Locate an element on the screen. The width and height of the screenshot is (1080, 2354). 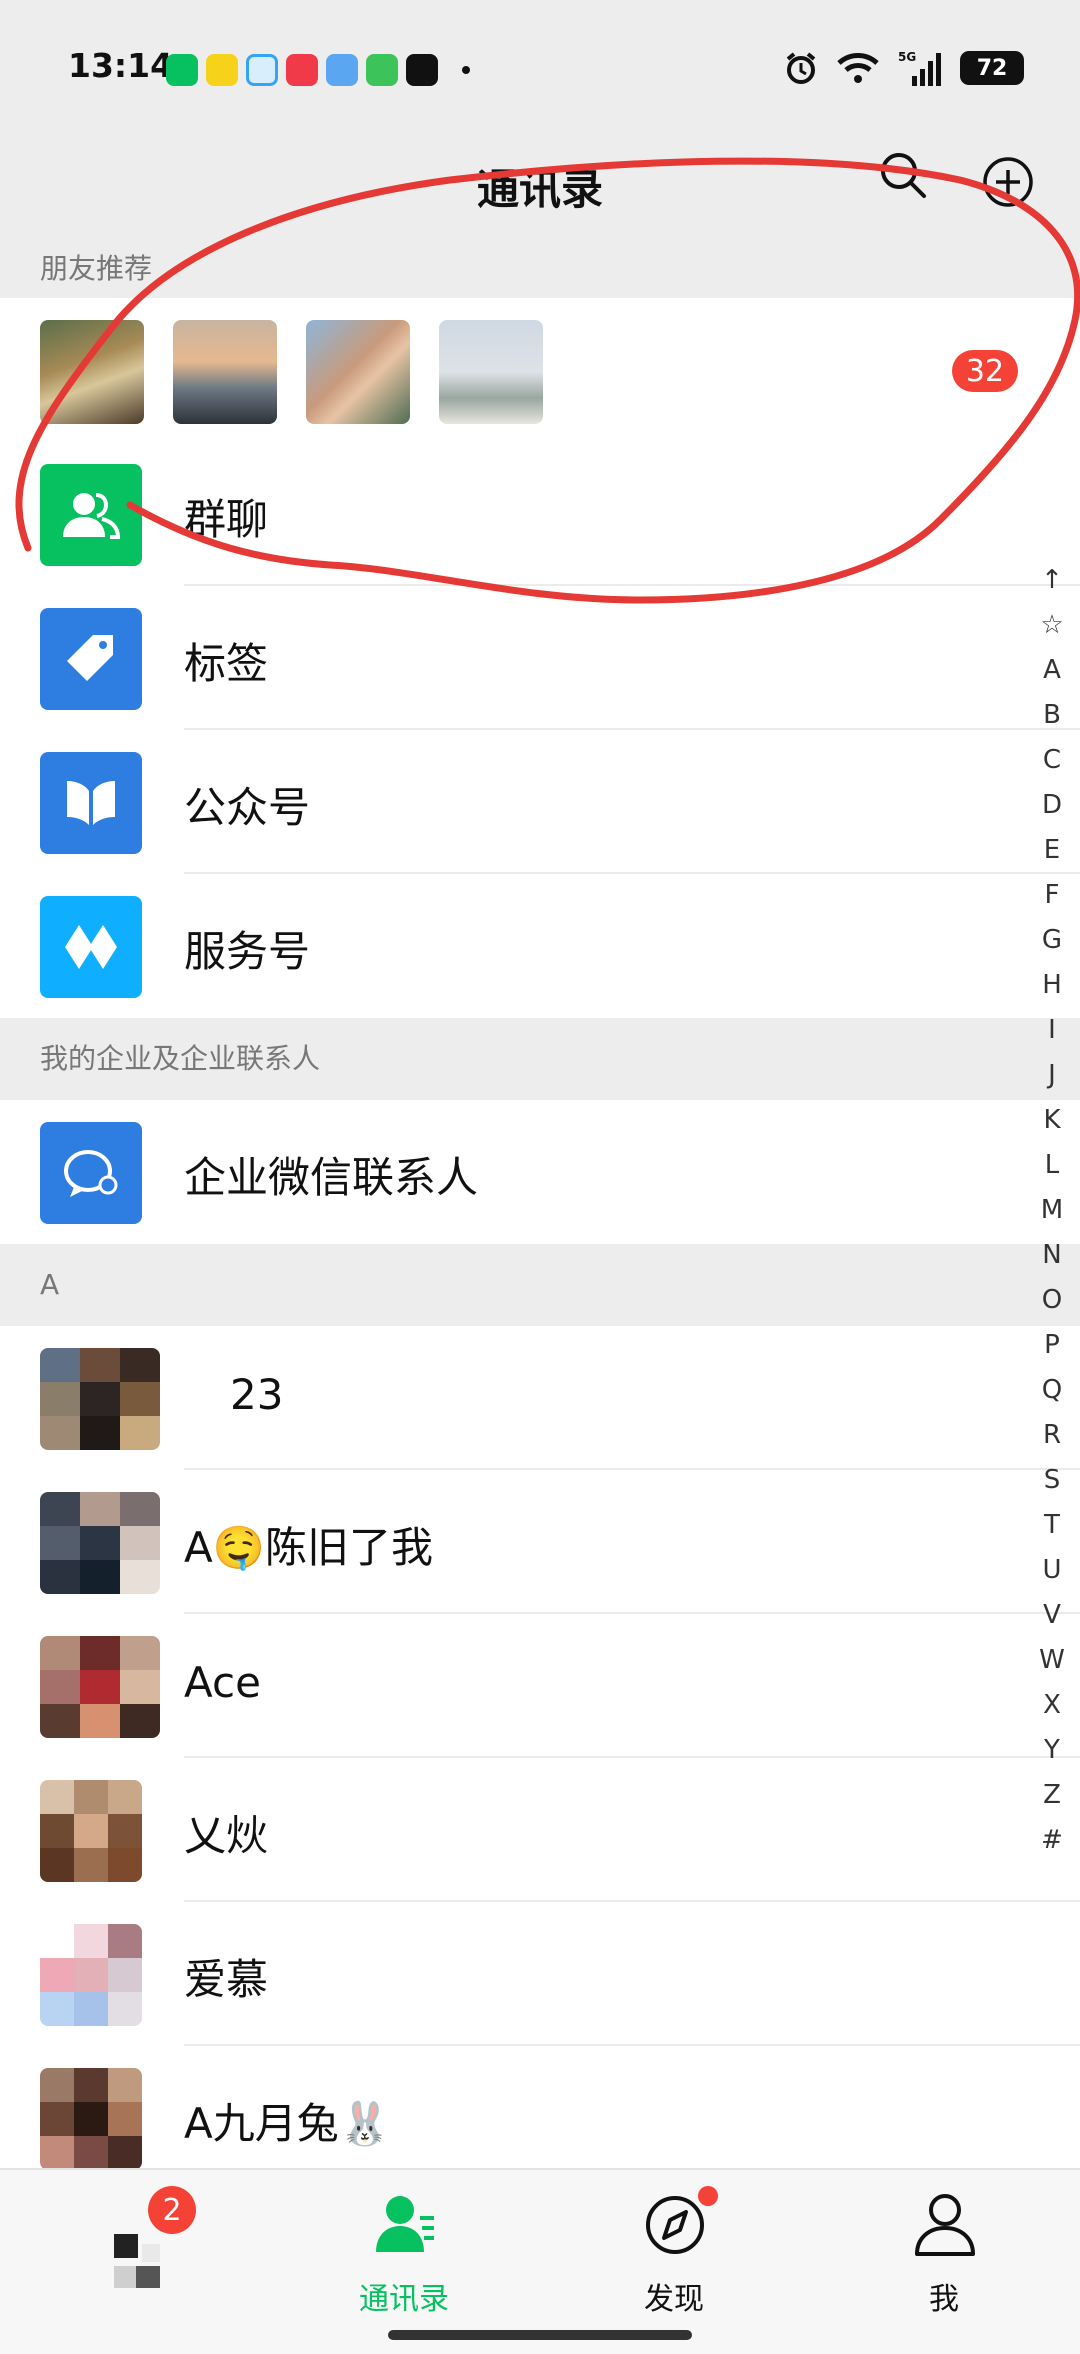
friend-recommend-row is located at coordinates (540, 370).